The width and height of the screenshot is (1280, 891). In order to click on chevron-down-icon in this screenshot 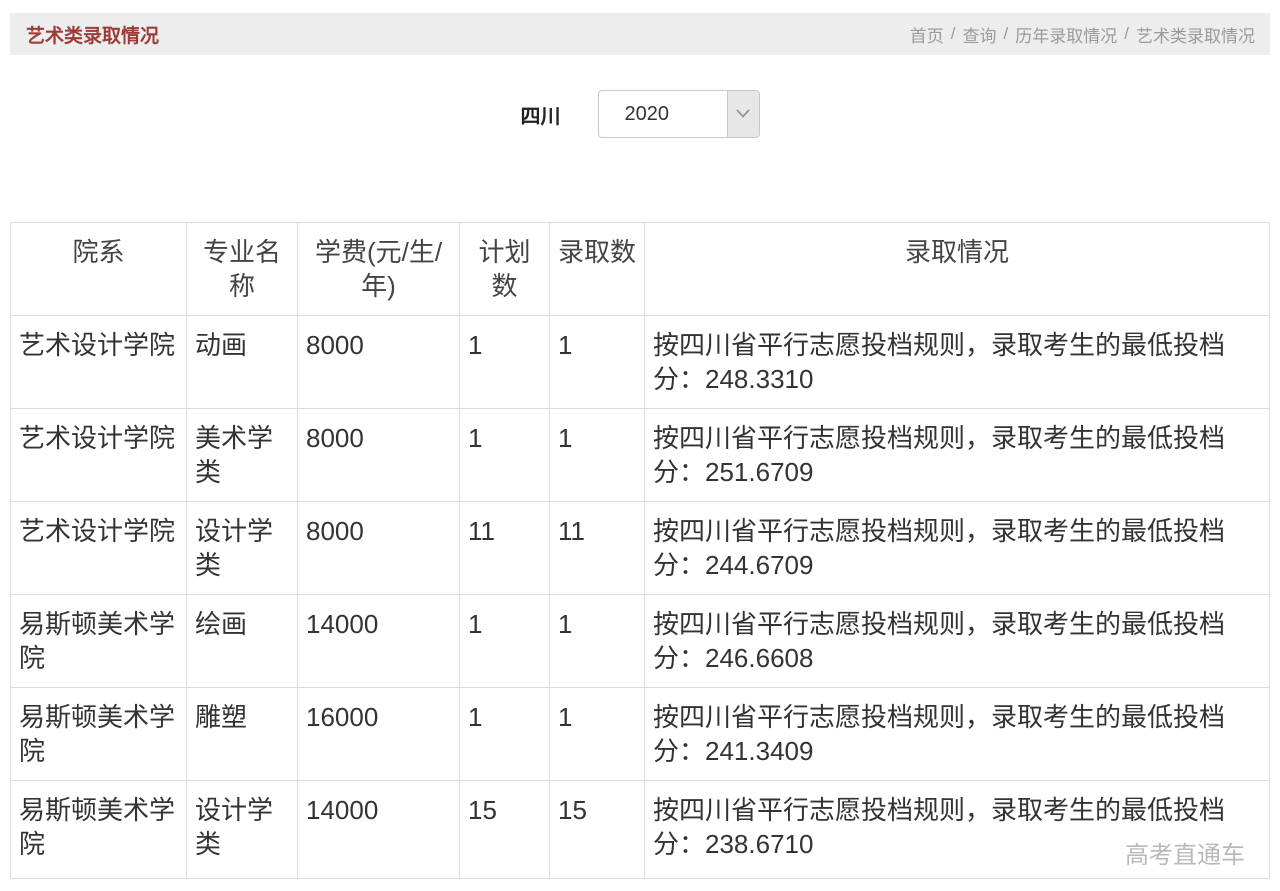, I will do `click(743, 114)`.